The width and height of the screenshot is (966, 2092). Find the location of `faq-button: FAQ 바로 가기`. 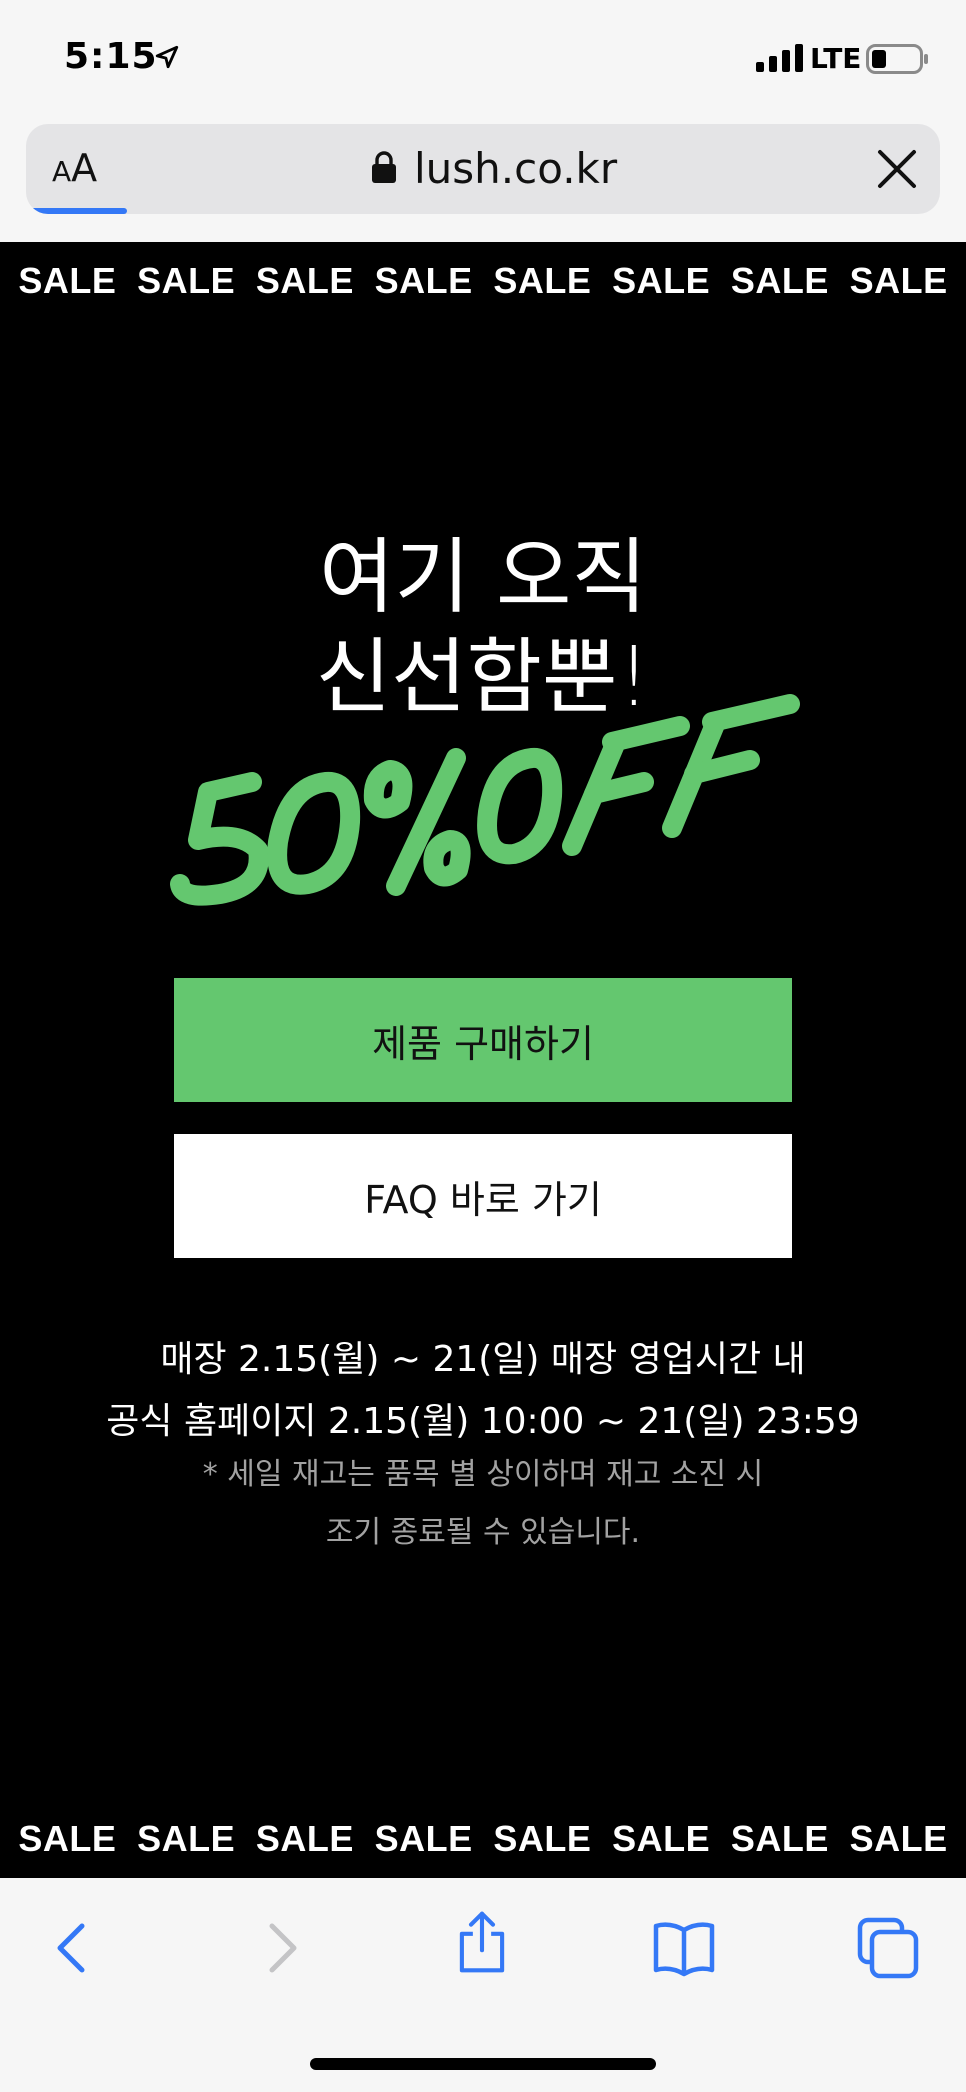

faq-button: FAQ 바로 가기 is located at coordinates (483, 1196).